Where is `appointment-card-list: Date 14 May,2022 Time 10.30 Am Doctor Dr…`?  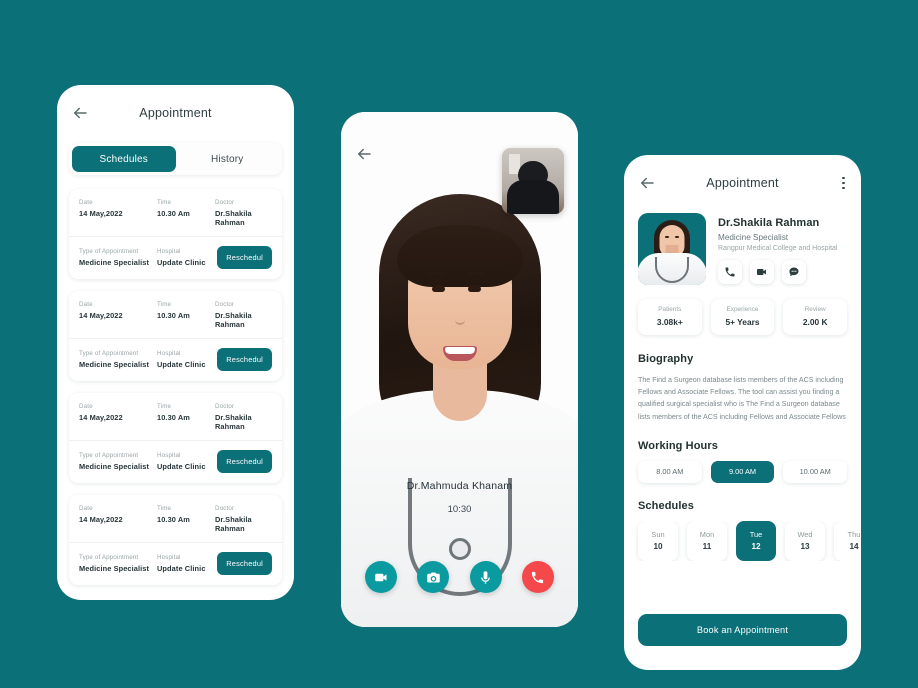
appointment-card-list: Date 14 May,2022 Time 10.30 Am Doctor Dr… is located at coordinates (175, 387).